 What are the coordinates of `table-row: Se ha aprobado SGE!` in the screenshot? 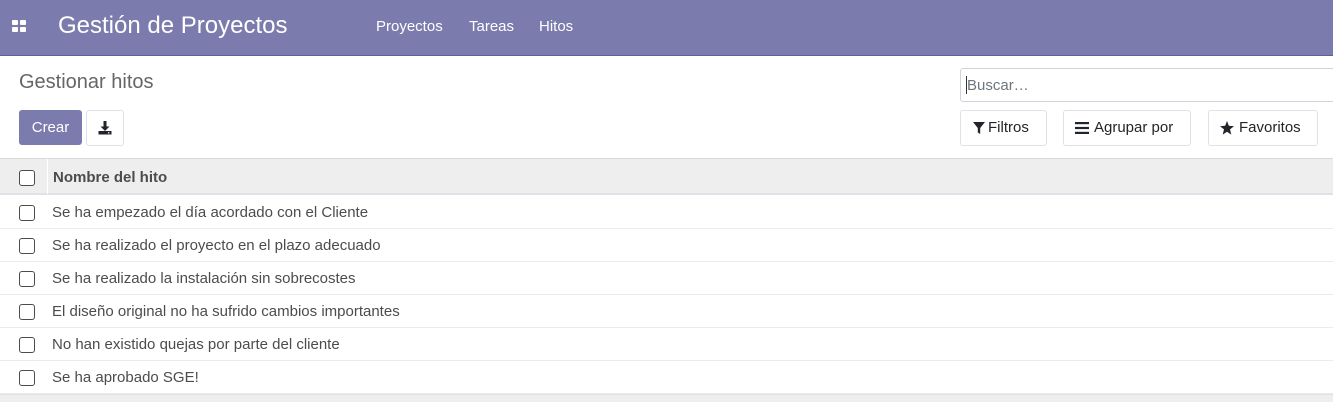 It's located at (666, 377).